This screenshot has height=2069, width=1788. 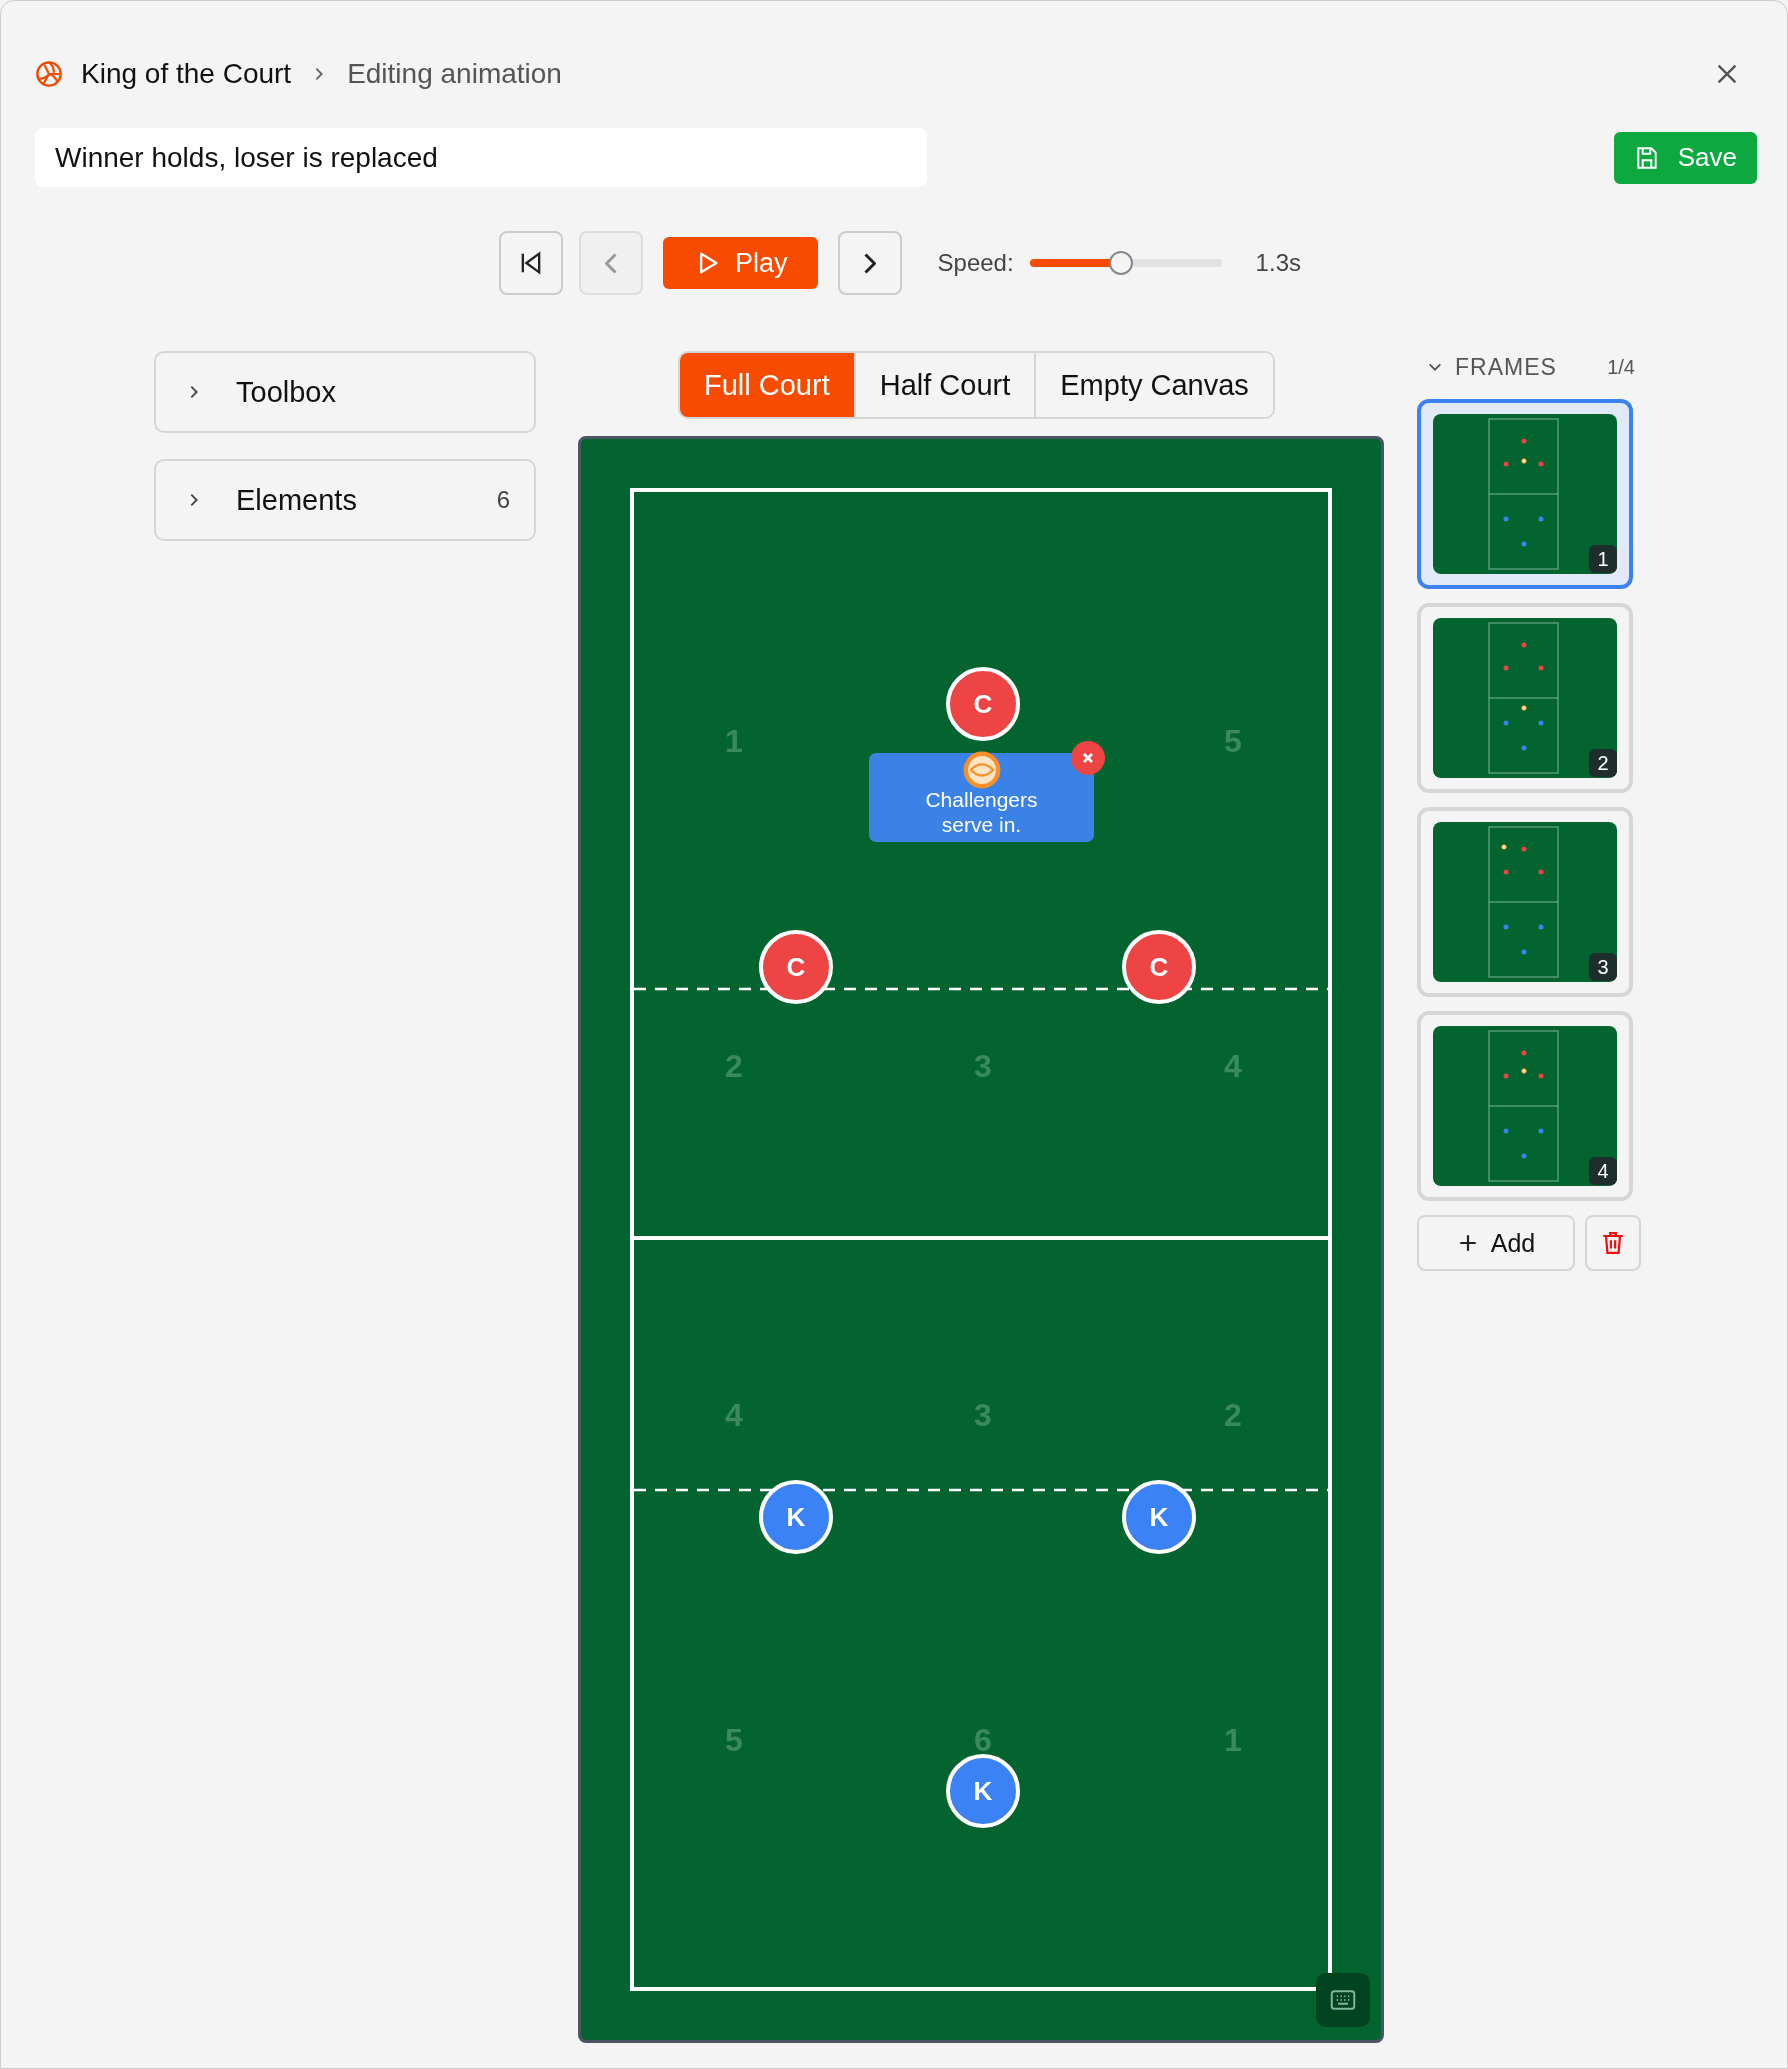 I want to click on text-note: Challengers serve in., so click(x=981, y=797).